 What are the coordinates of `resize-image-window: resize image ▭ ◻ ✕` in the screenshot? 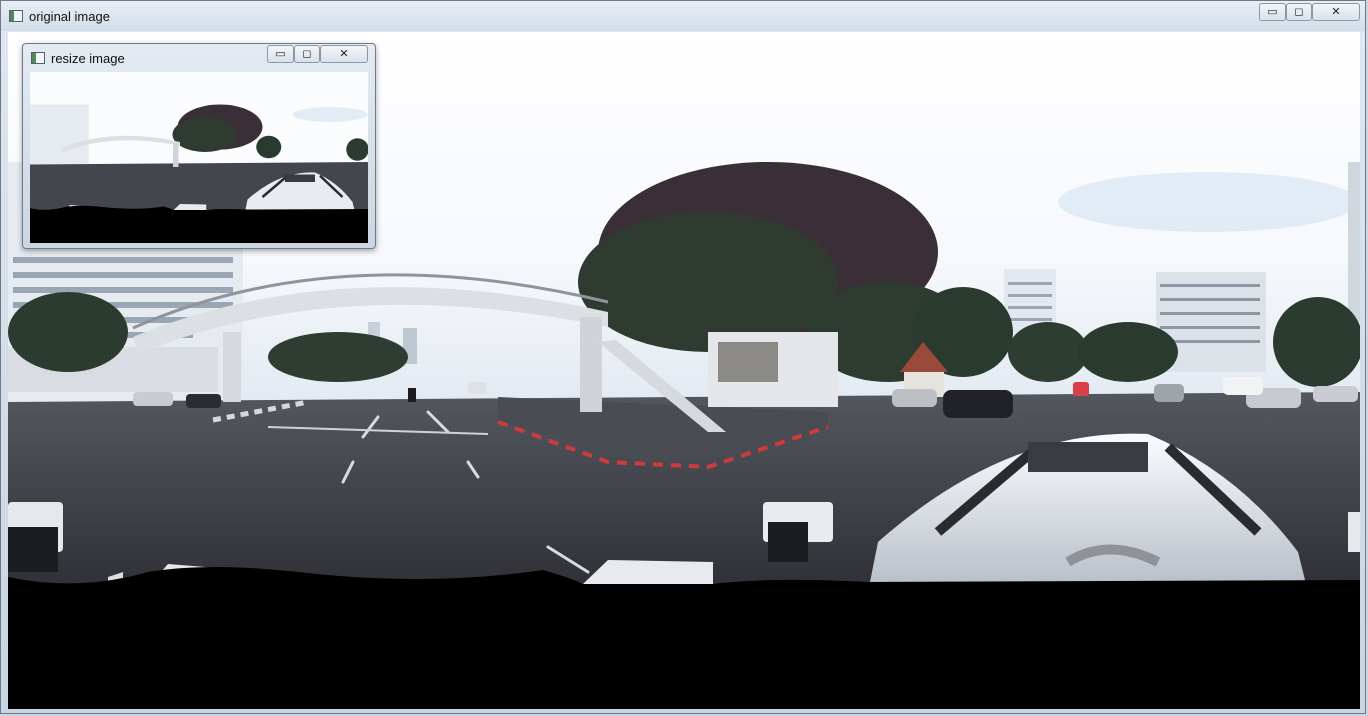 It's located at (199, 146).